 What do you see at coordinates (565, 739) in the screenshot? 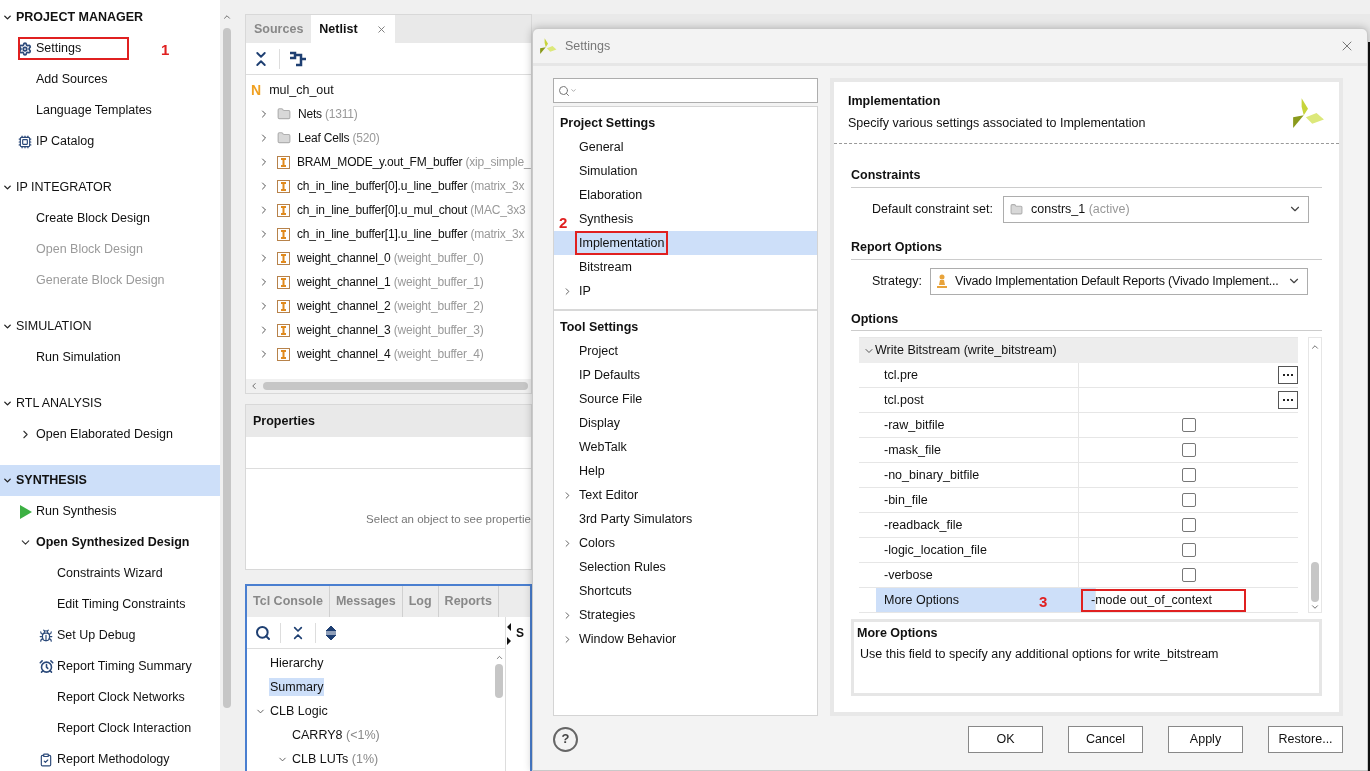
I see `help-button: ?` at bounding box center [565, 739].